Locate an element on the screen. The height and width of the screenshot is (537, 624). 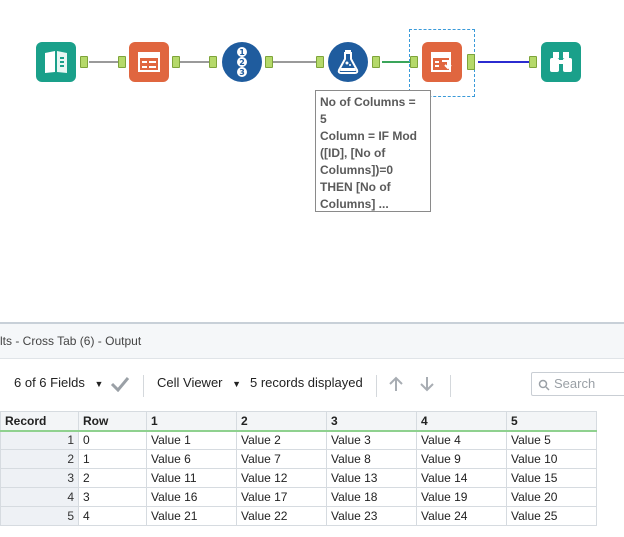
column-header-5: 5 is located at coordinates (551, 421).